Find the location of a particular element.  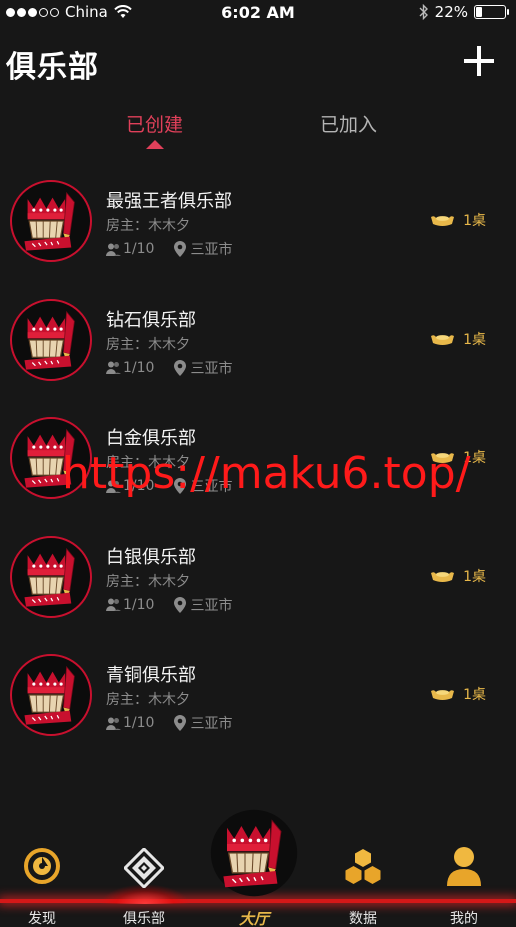

hexagons-icon is located at coordinates (363, 866).